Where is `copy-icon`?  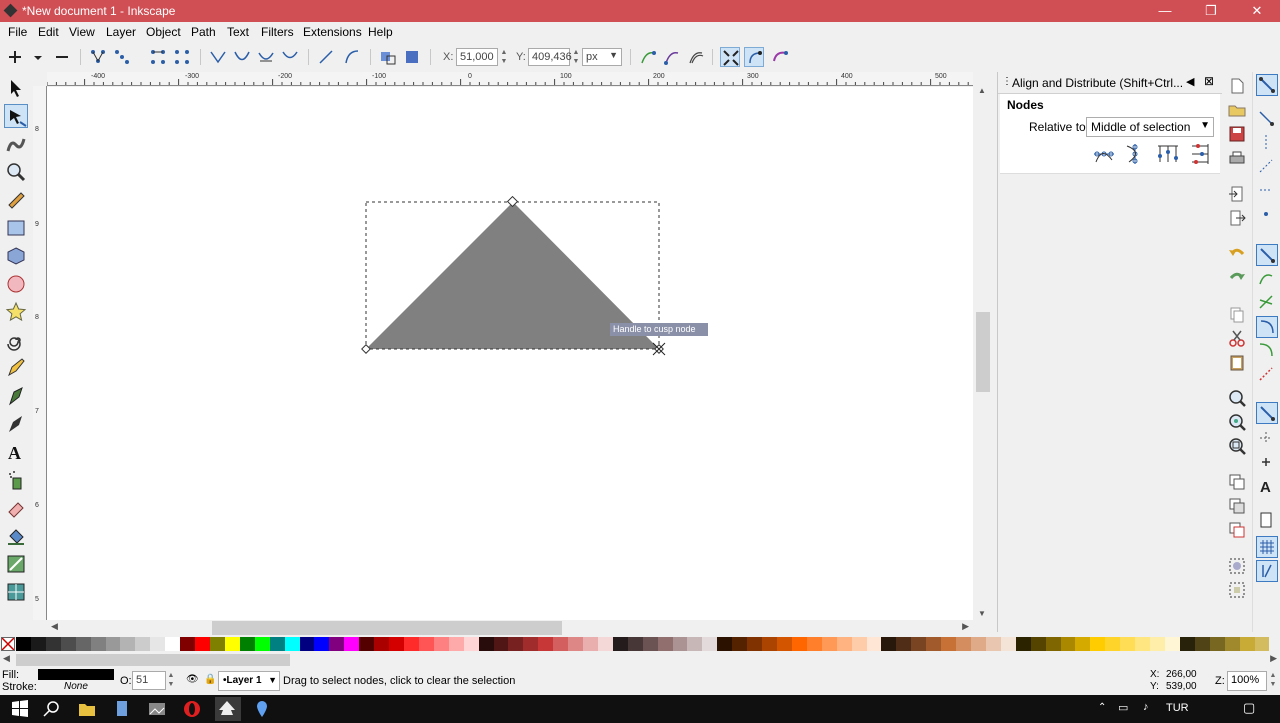 copy-icon is located at coordinates (1237, 314).